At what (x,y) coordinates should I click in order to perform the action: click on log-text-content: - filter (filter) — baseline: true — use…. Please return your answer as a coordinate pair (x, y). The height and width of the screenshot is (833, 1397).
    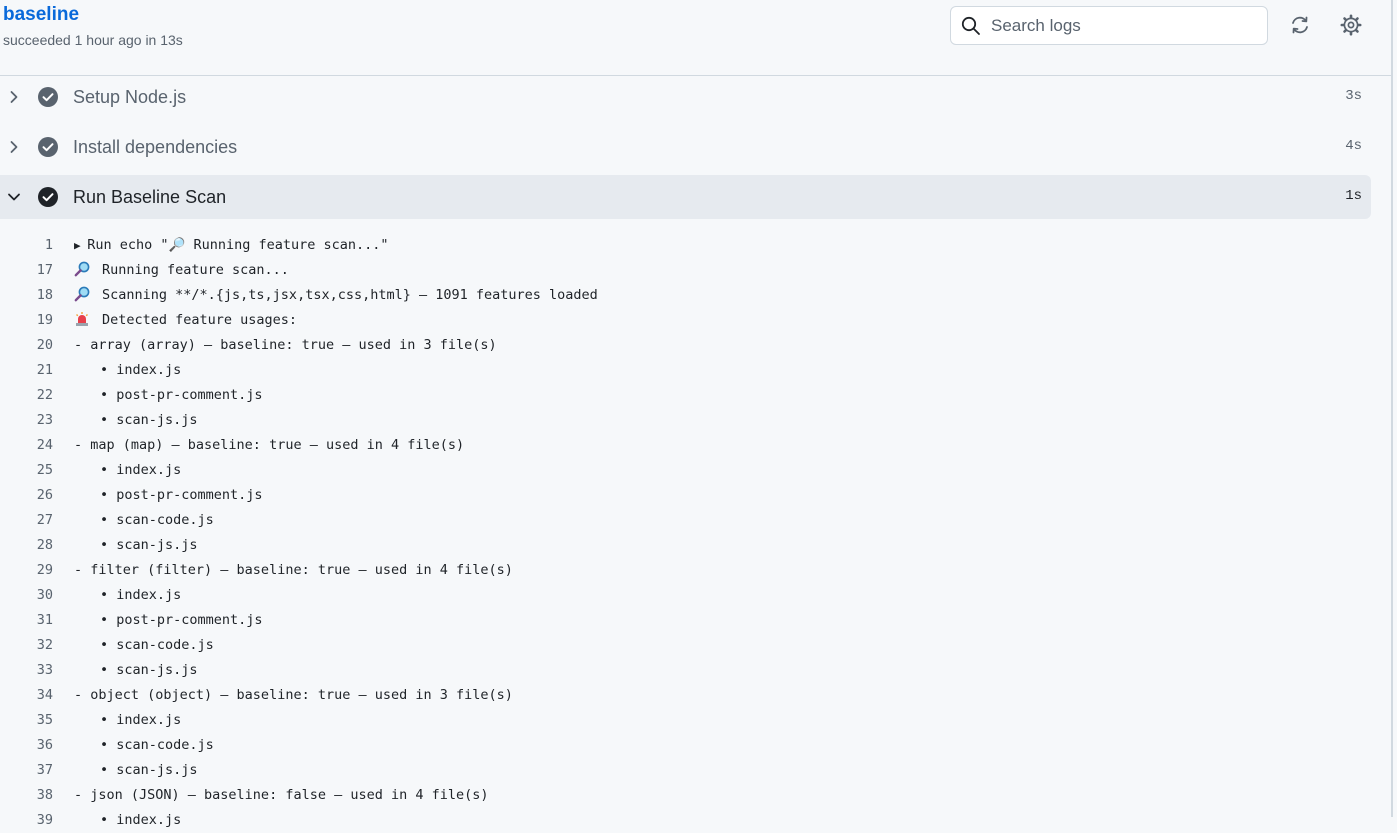
    Looking at the image, I should click on (293, 570).